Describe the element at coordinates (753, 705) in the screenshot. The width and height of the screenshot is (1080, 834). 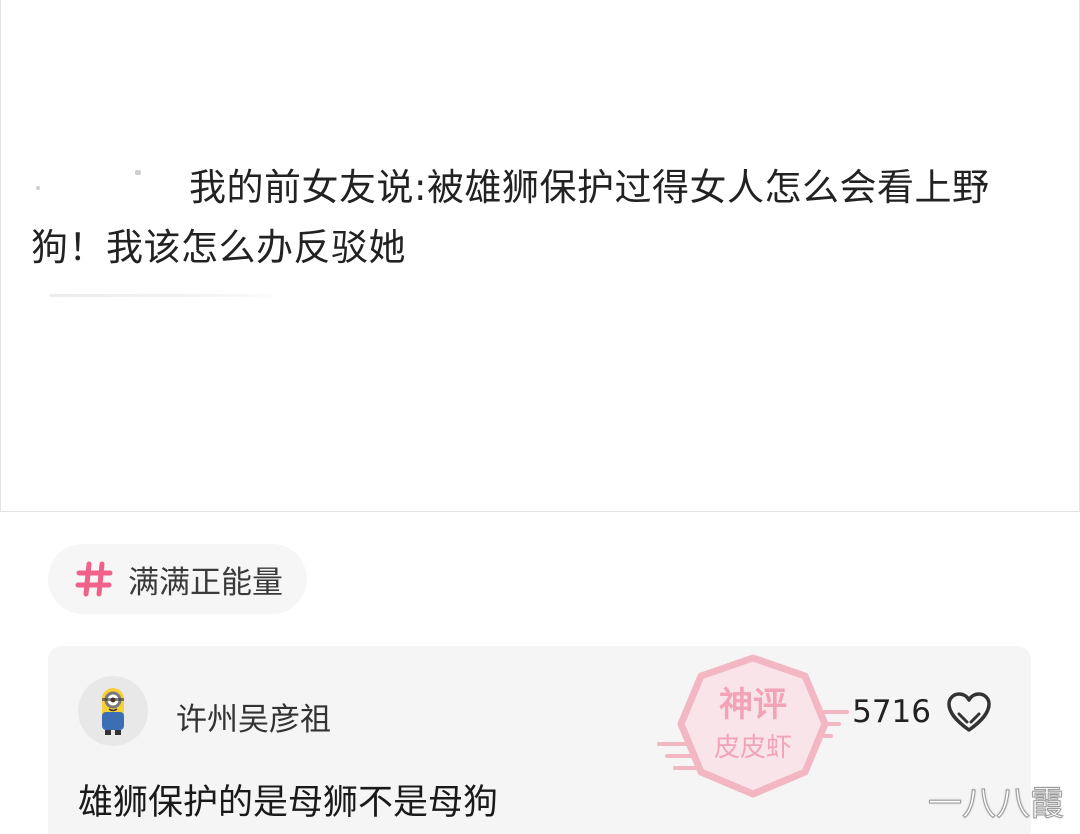
I see `stamp-line1: 神评` at that location.